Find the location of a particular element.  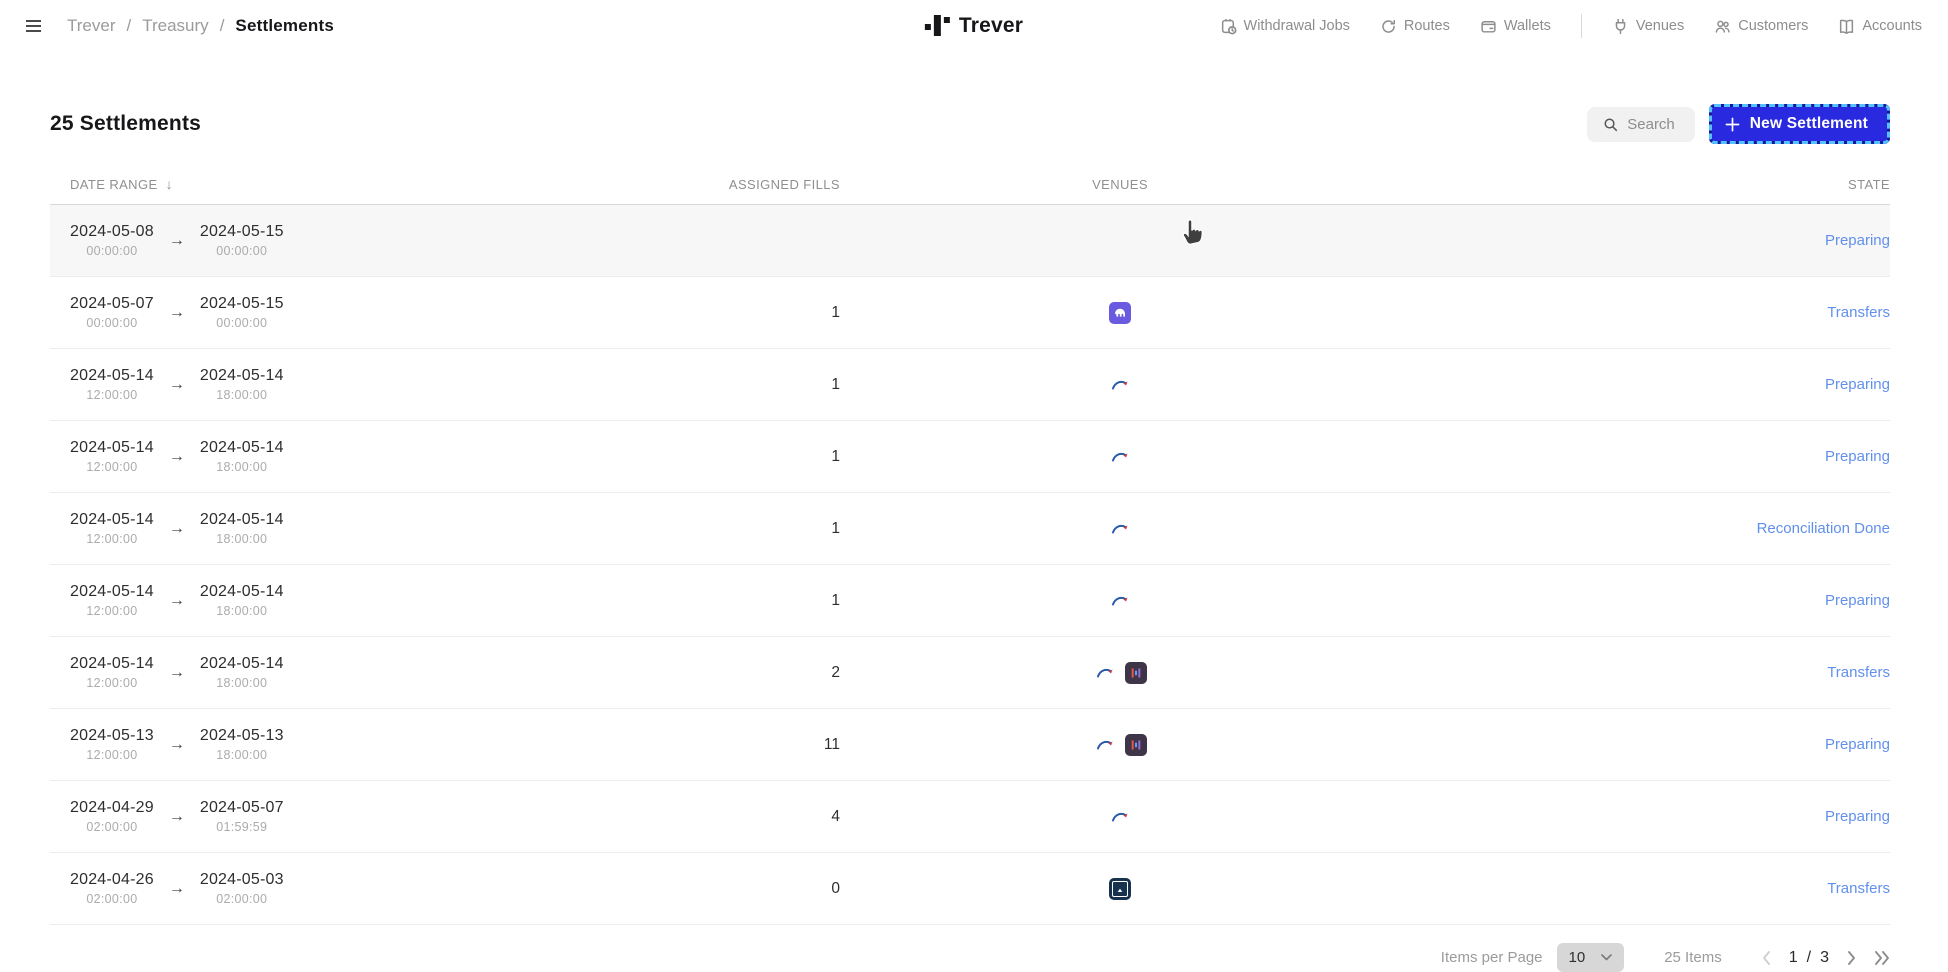

nav-item-wallets: Wallets is located at coordinates (1515, 26).